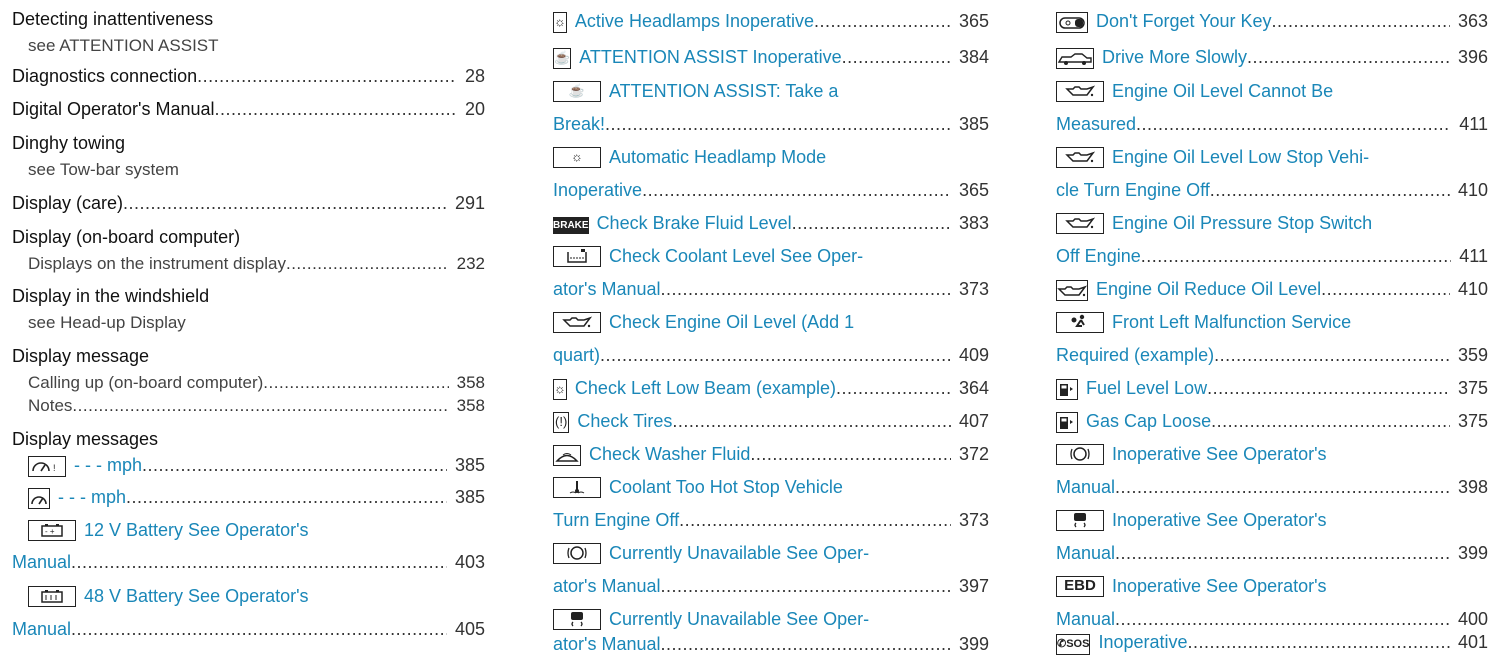 The width and height of the screenshot is (1493, 657). I want to click on page-number: 373, so click(973, 520).